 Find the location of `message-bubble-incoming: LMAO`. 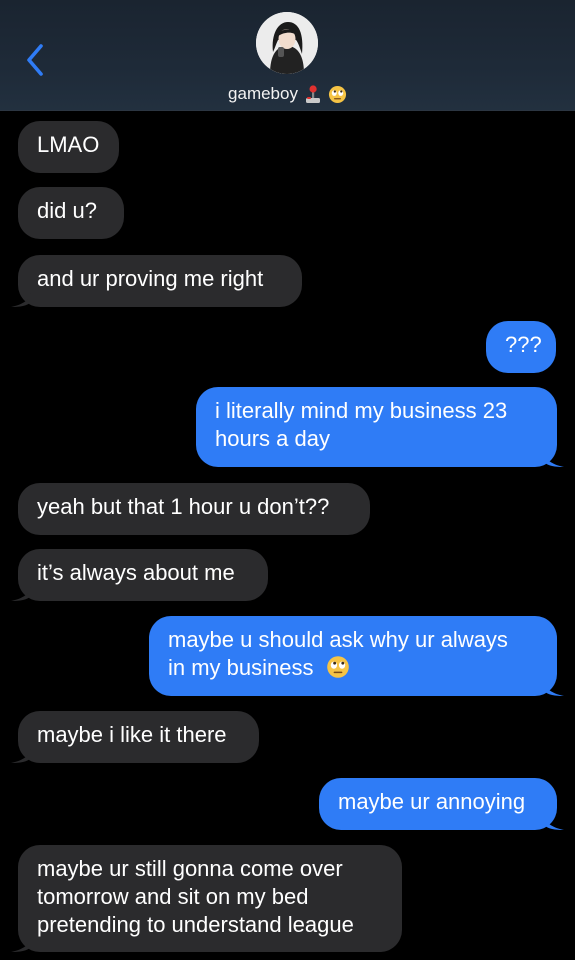

message-bubble-incoming: LMAO is located at coordinates (68, 147).